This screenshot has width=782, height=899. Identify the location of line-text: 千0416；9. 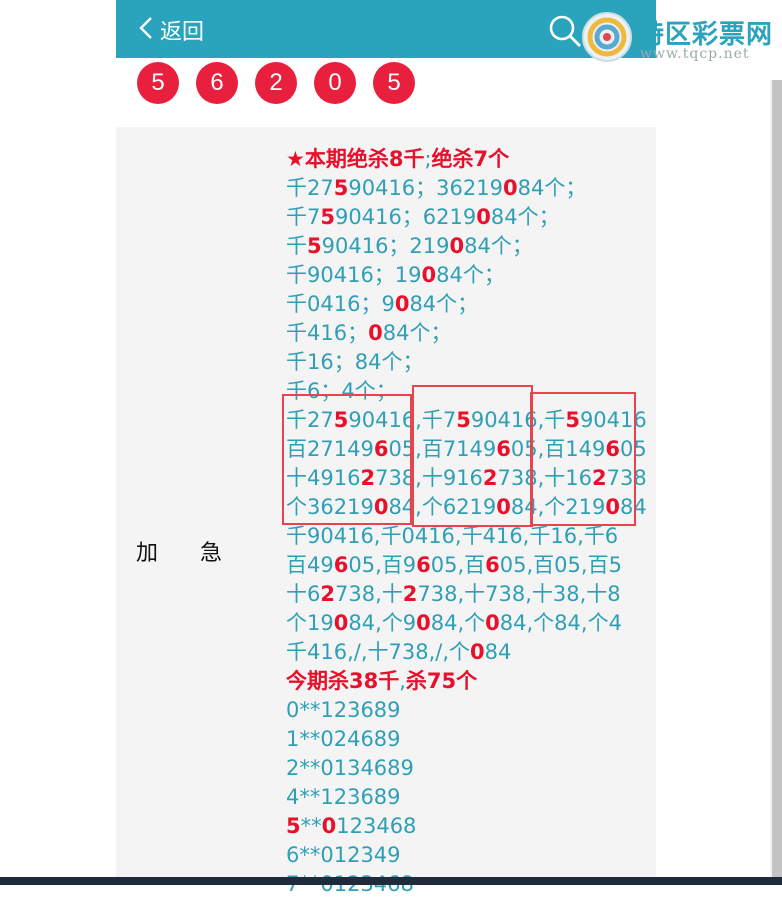
(340, 304).